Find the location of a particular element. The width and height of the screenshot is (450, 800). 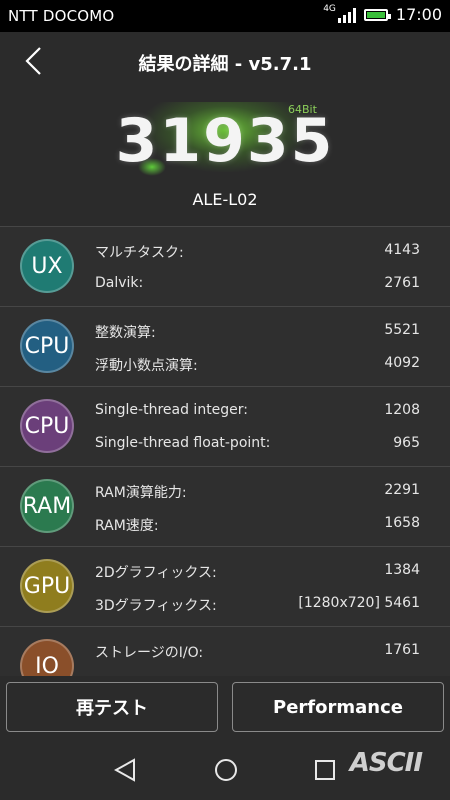

retest-button: 再テスト is located at coordinates (112, 707).